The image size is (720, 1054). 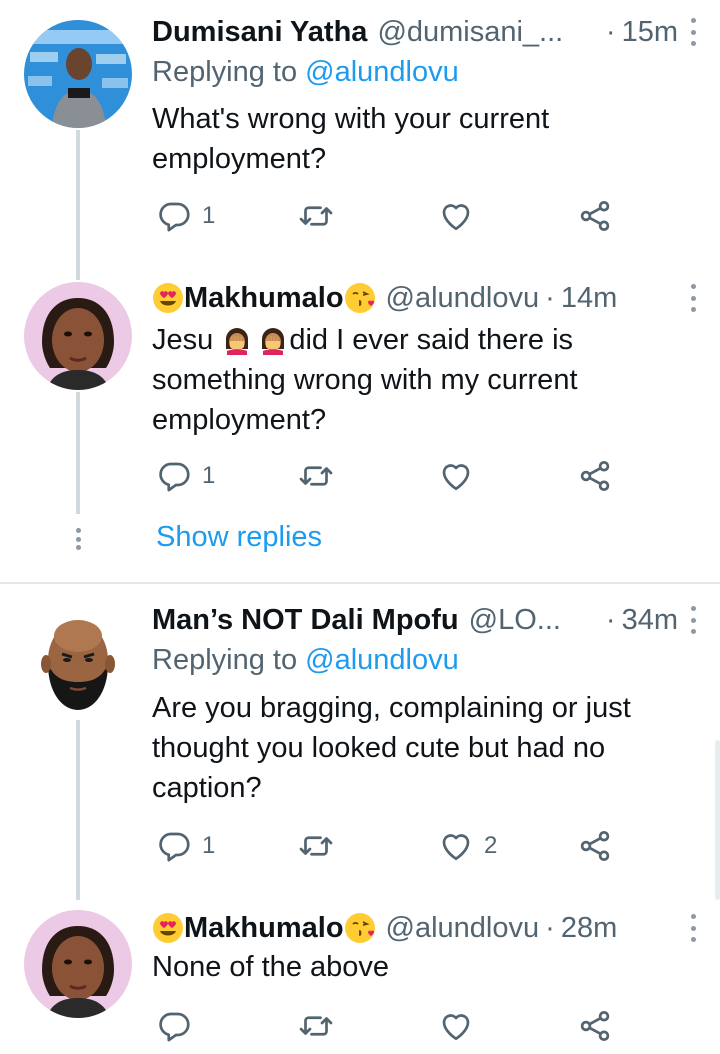 What do you see at coordinates (79, 539) in the screenshot?
I see `collapsed-thread-dots` at bounding box center [79, 539].